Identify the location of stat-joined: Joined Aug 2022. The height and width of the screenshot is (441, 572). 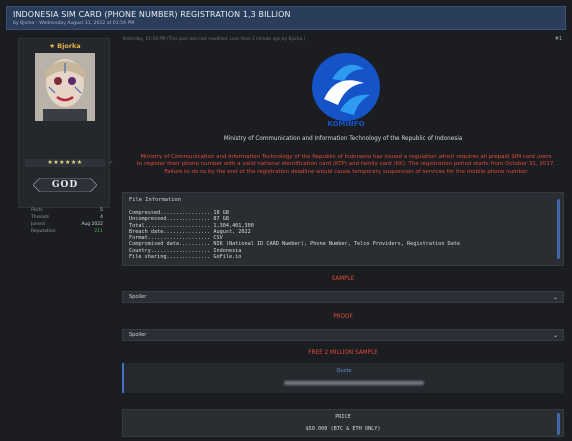
(67, 224).